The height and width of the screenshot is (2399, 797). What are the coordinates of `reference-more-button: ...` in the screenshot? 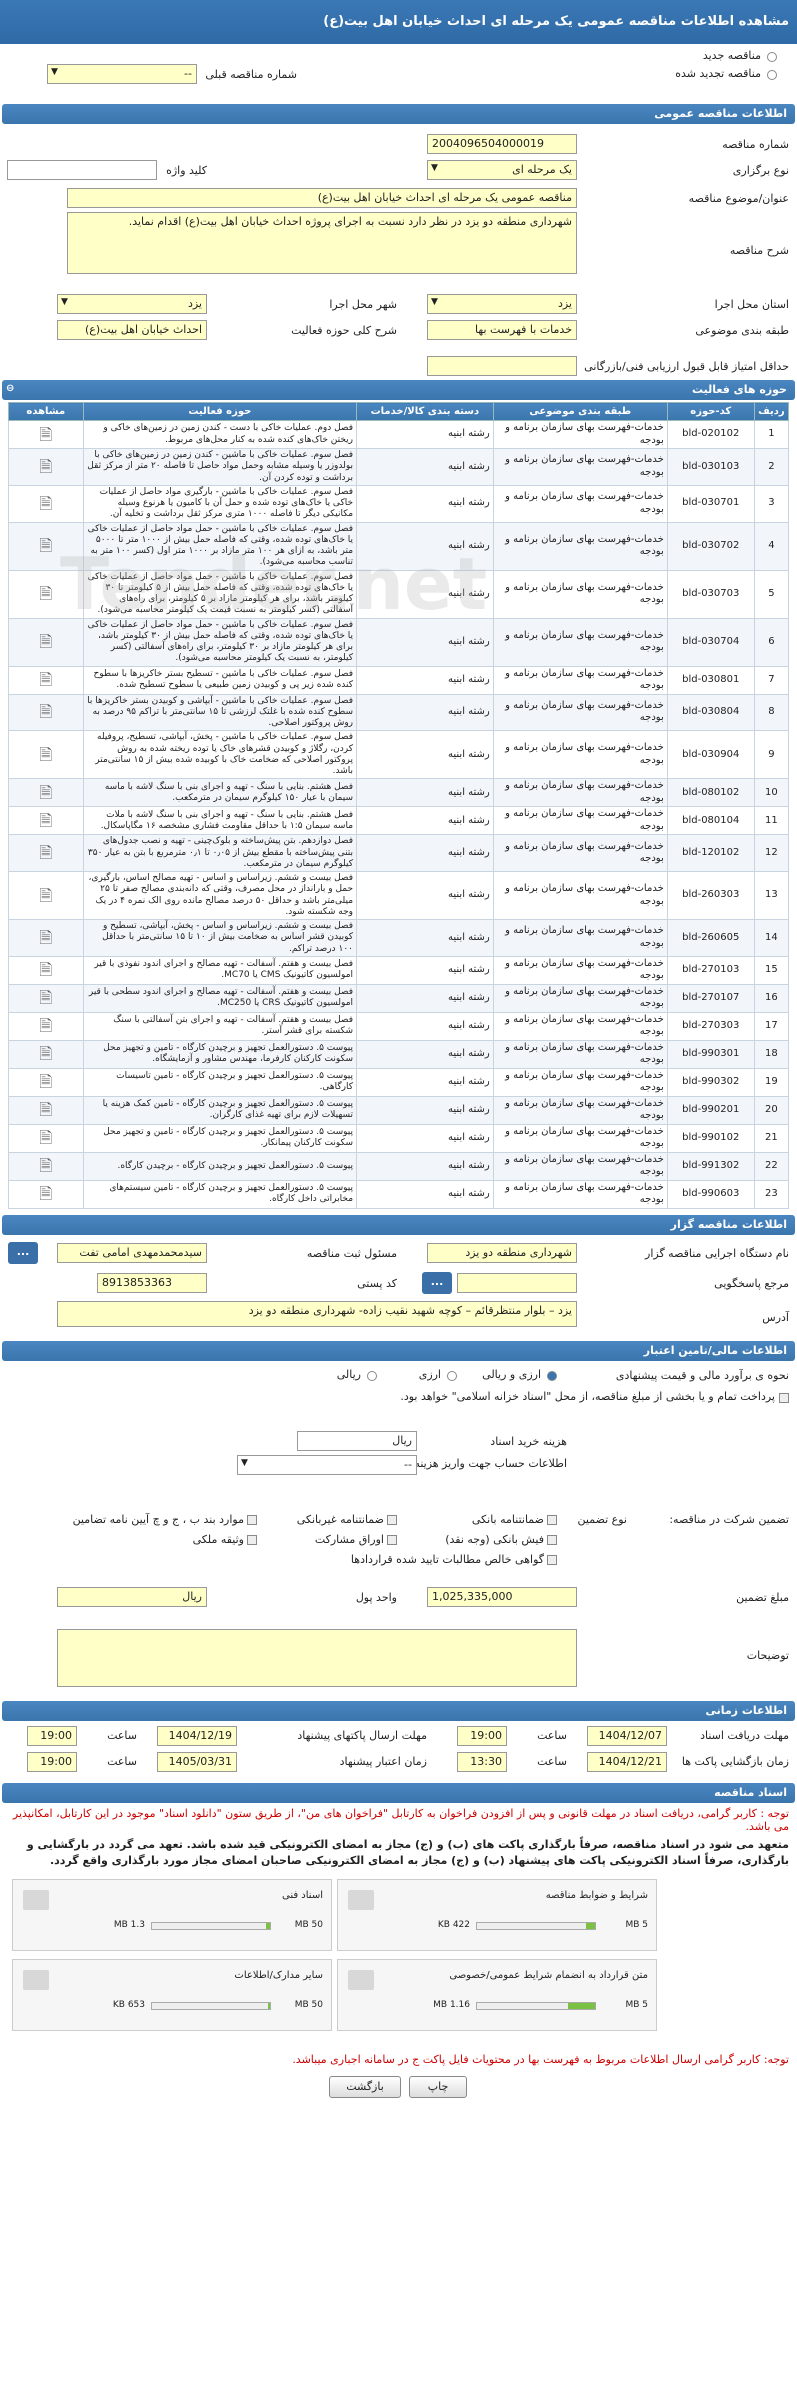 It's located at (437, 1282).